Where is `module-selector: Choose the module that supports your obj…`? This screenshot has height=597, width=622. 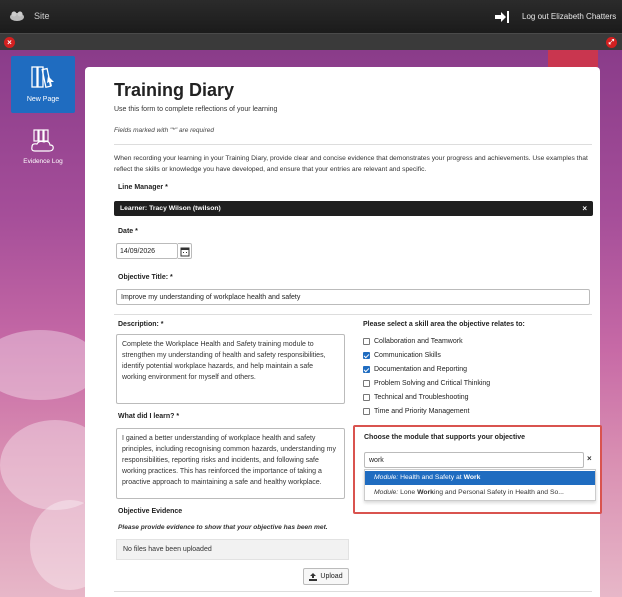
module-selector: Choose the module that supports your obj… is located at coordinates (477, 469).